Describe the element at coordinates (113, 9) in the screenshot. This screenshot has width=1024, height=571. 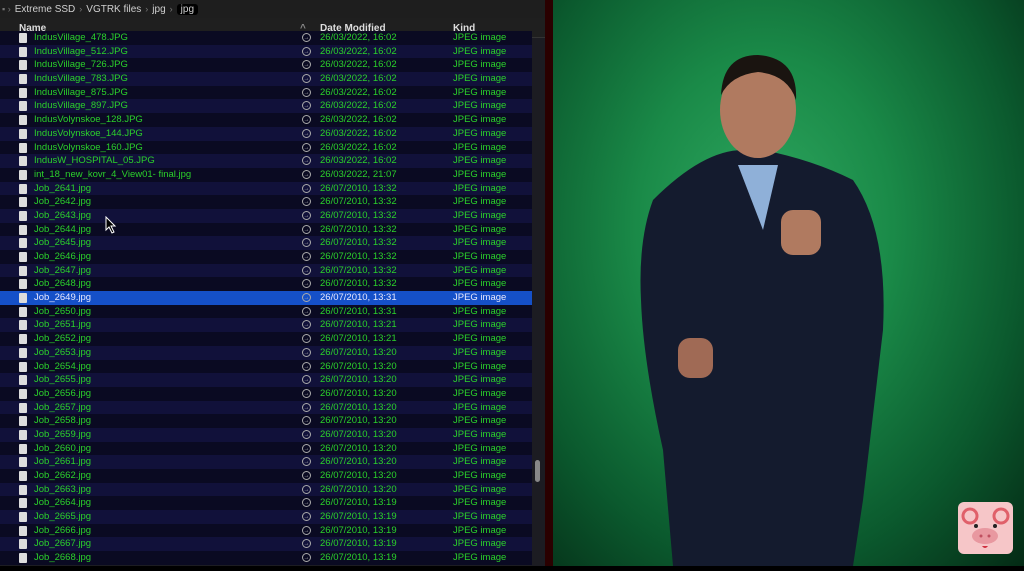
I see `breadcrumb-item: VGTRK files` at that location.